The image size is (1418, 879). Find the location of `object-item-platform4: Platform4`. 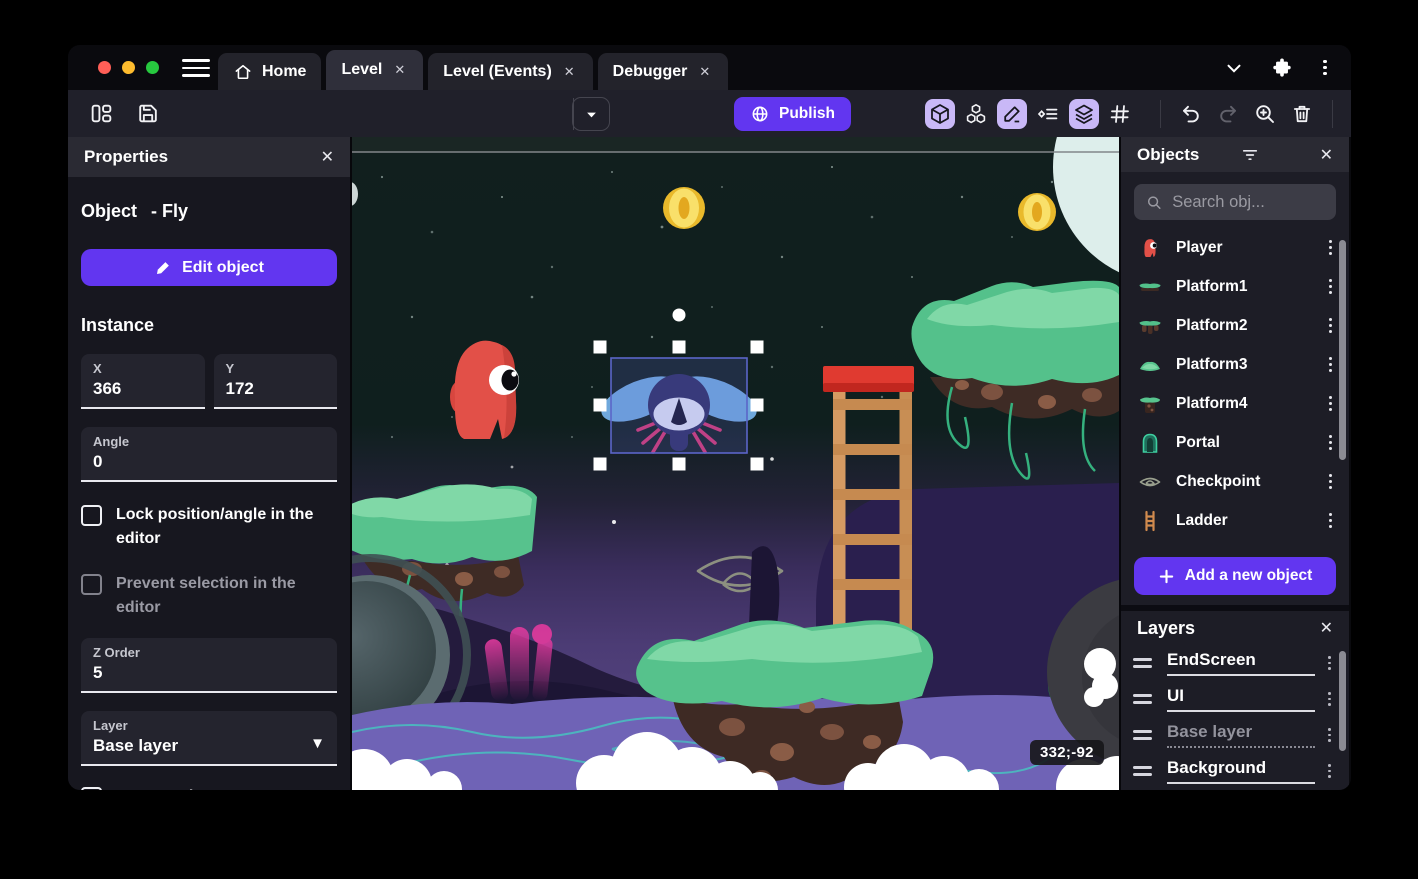

object-item-platform4: Platform4 is located at coordinates (1235, 403).